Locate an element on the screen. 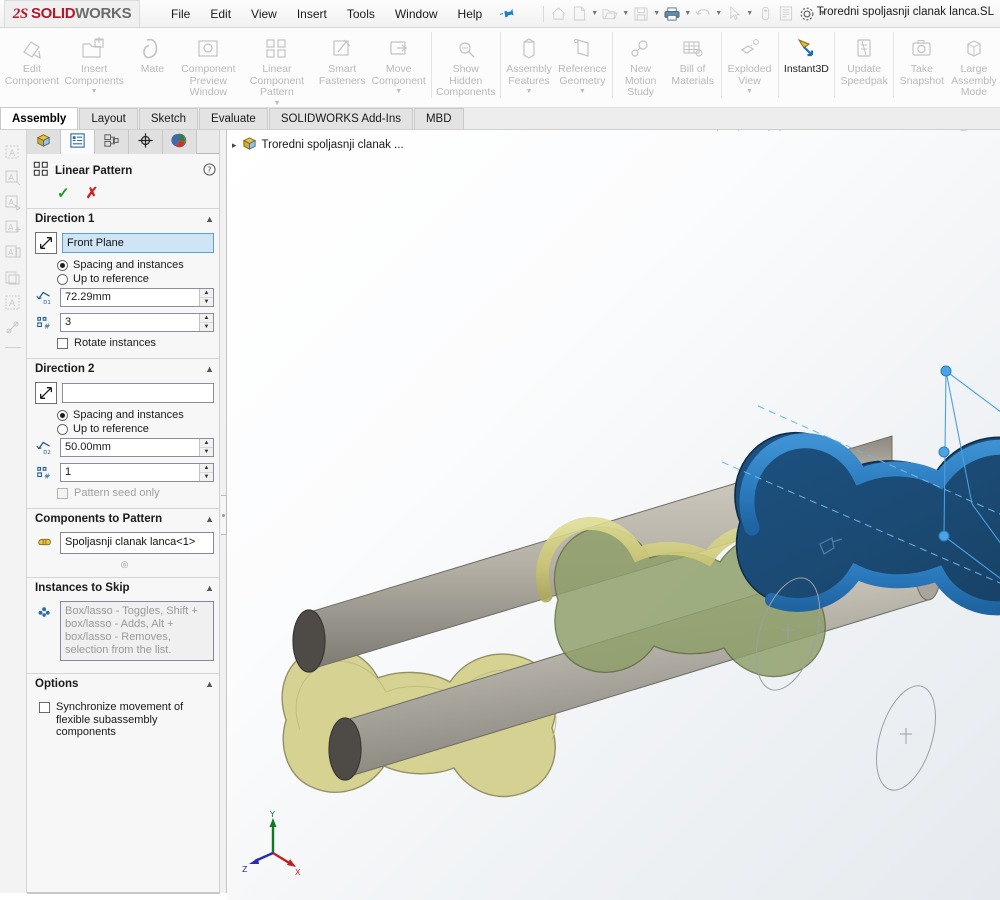 This screenshot has height=900, width=1000. direction-2-spacing-value: 50.00mm is located at coordinates (130, 447).